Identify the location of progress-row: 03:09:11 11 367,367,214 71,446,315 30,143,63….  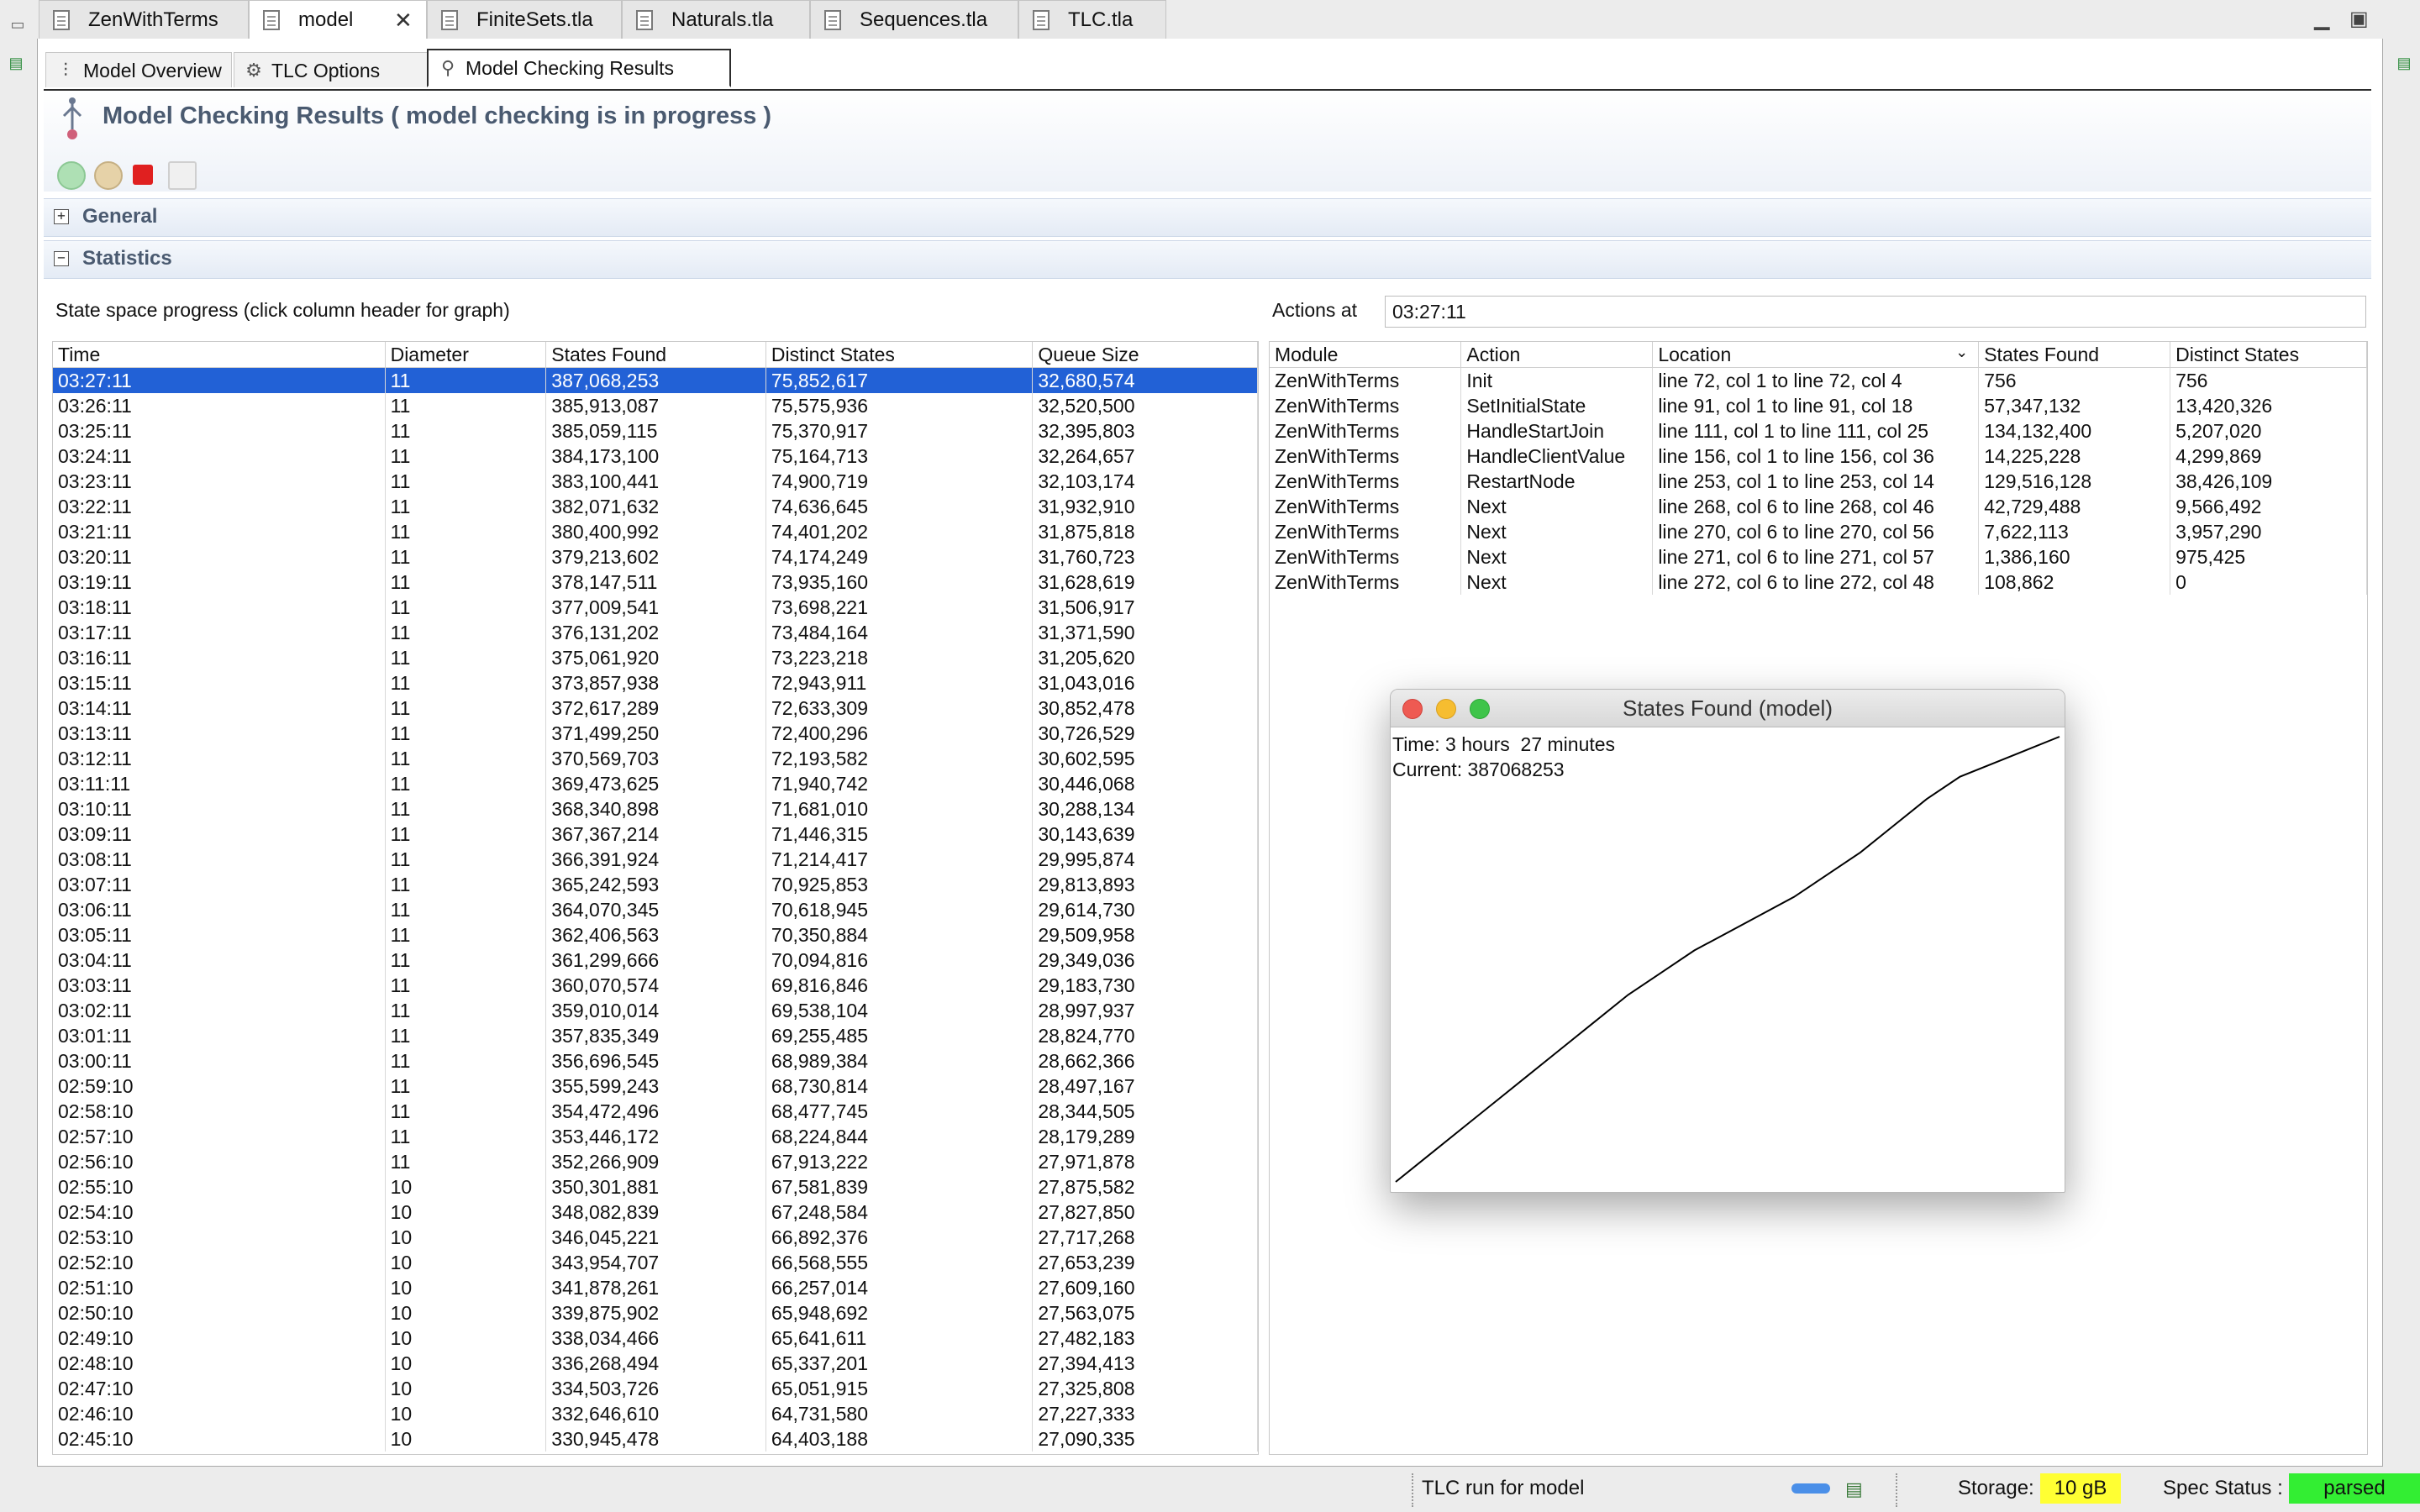
(656, 834).